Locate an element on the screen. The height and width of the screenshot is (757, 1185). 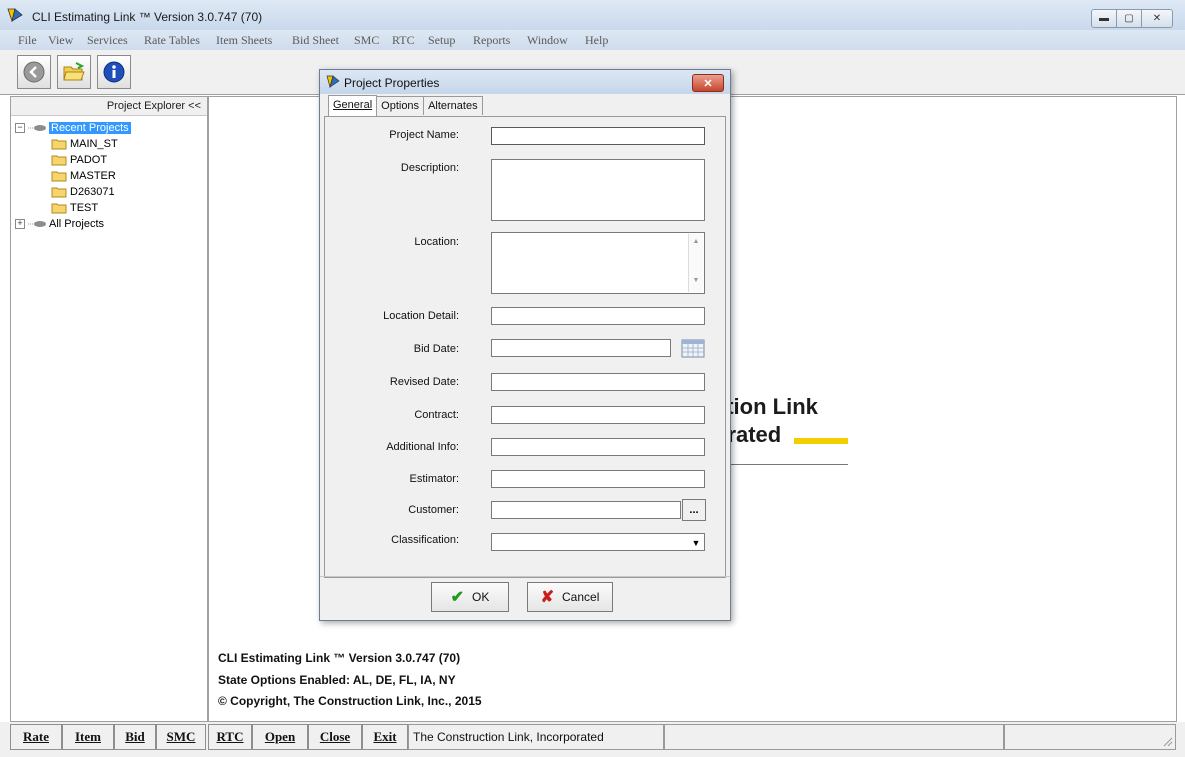
tab-options: Options is located at coordinates (400, 105).